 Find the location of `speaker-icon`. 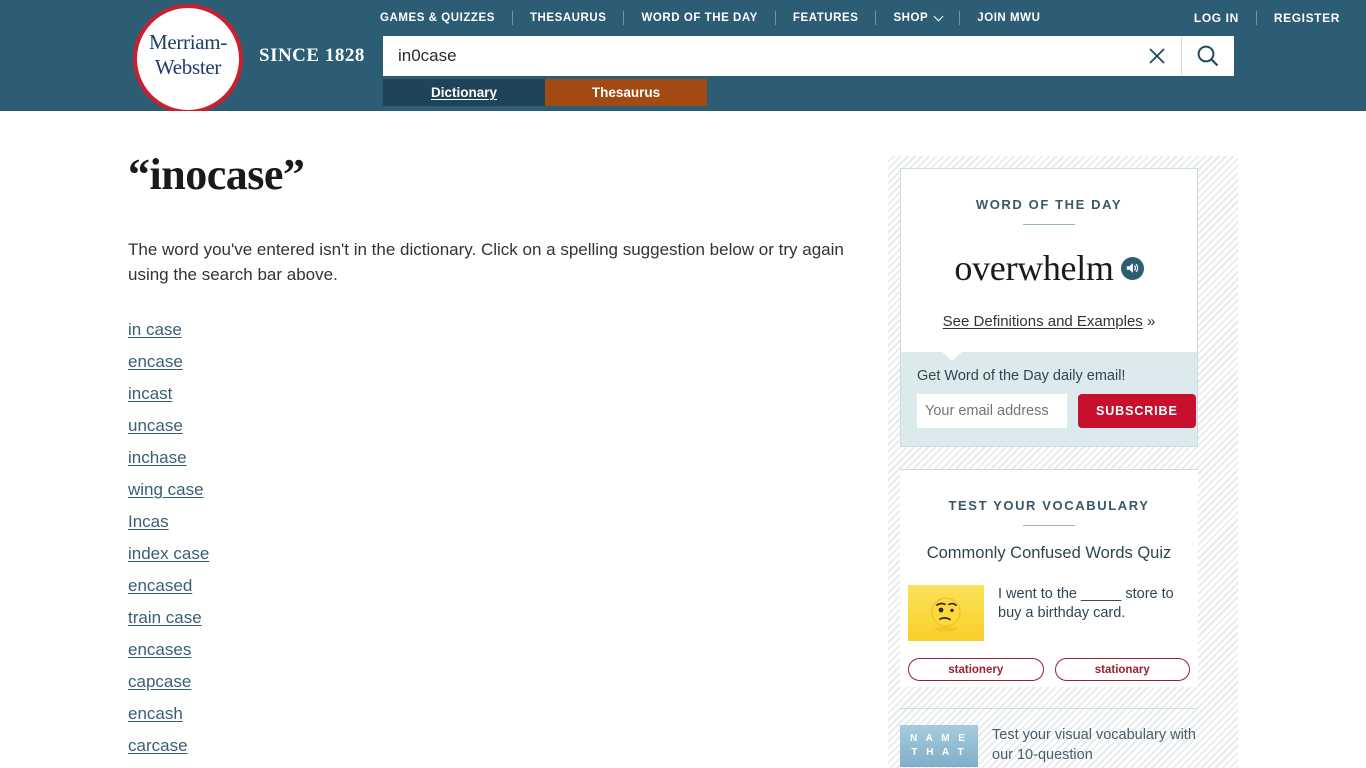

speaker-icon is located at coordinates (1132, 268).